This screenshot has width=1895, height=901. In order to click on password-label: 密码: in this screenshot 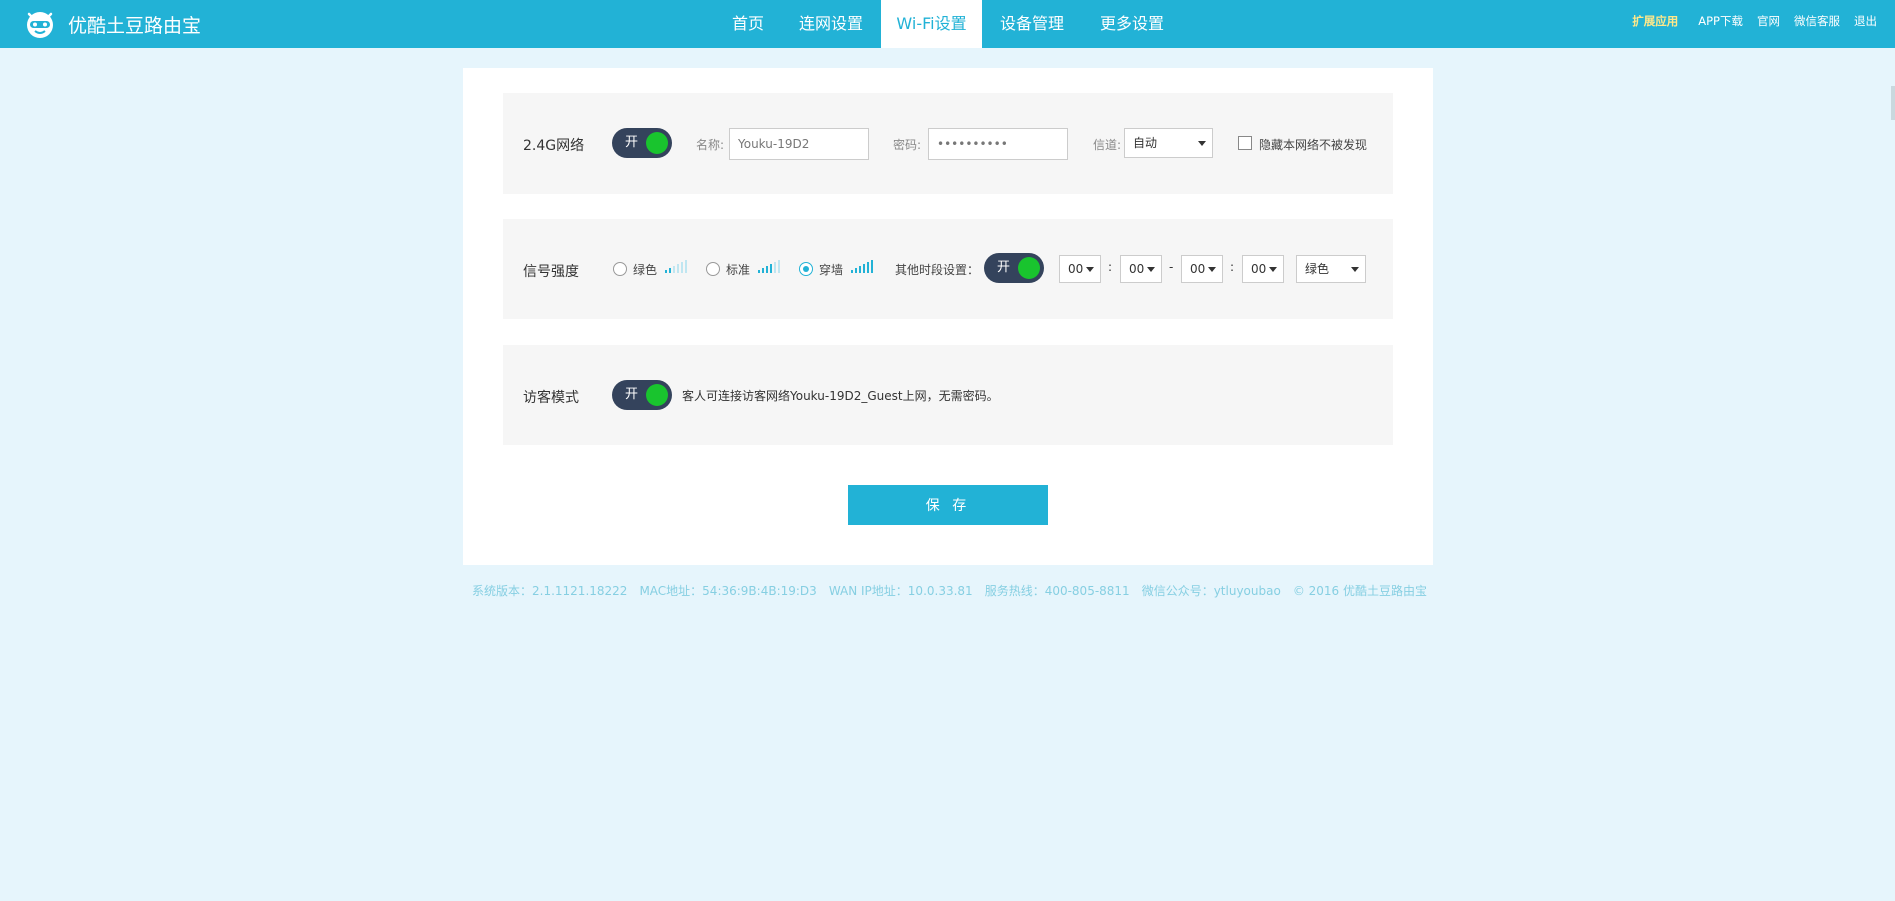, I will do `click(907, 145)`.